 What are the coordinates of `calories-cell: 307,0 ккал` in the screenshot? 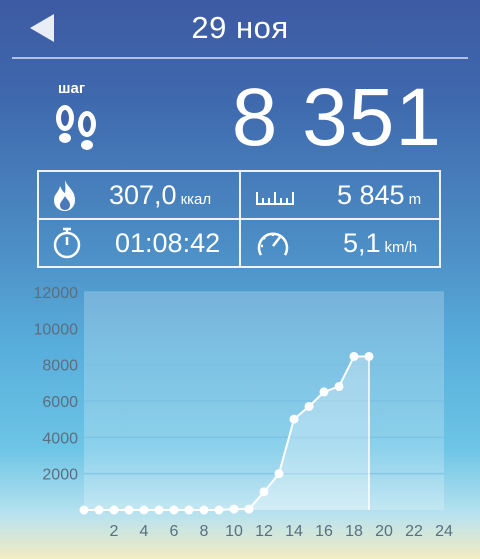 It's located at (139, 195).